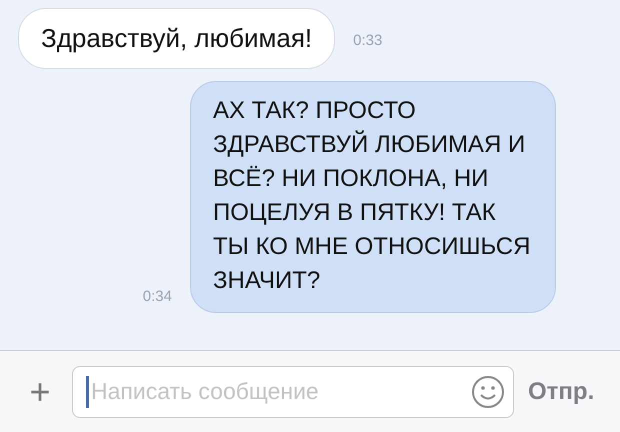 This screenshot has height=432, width=620. I want to click on attach-button: +, so click(40, 392).